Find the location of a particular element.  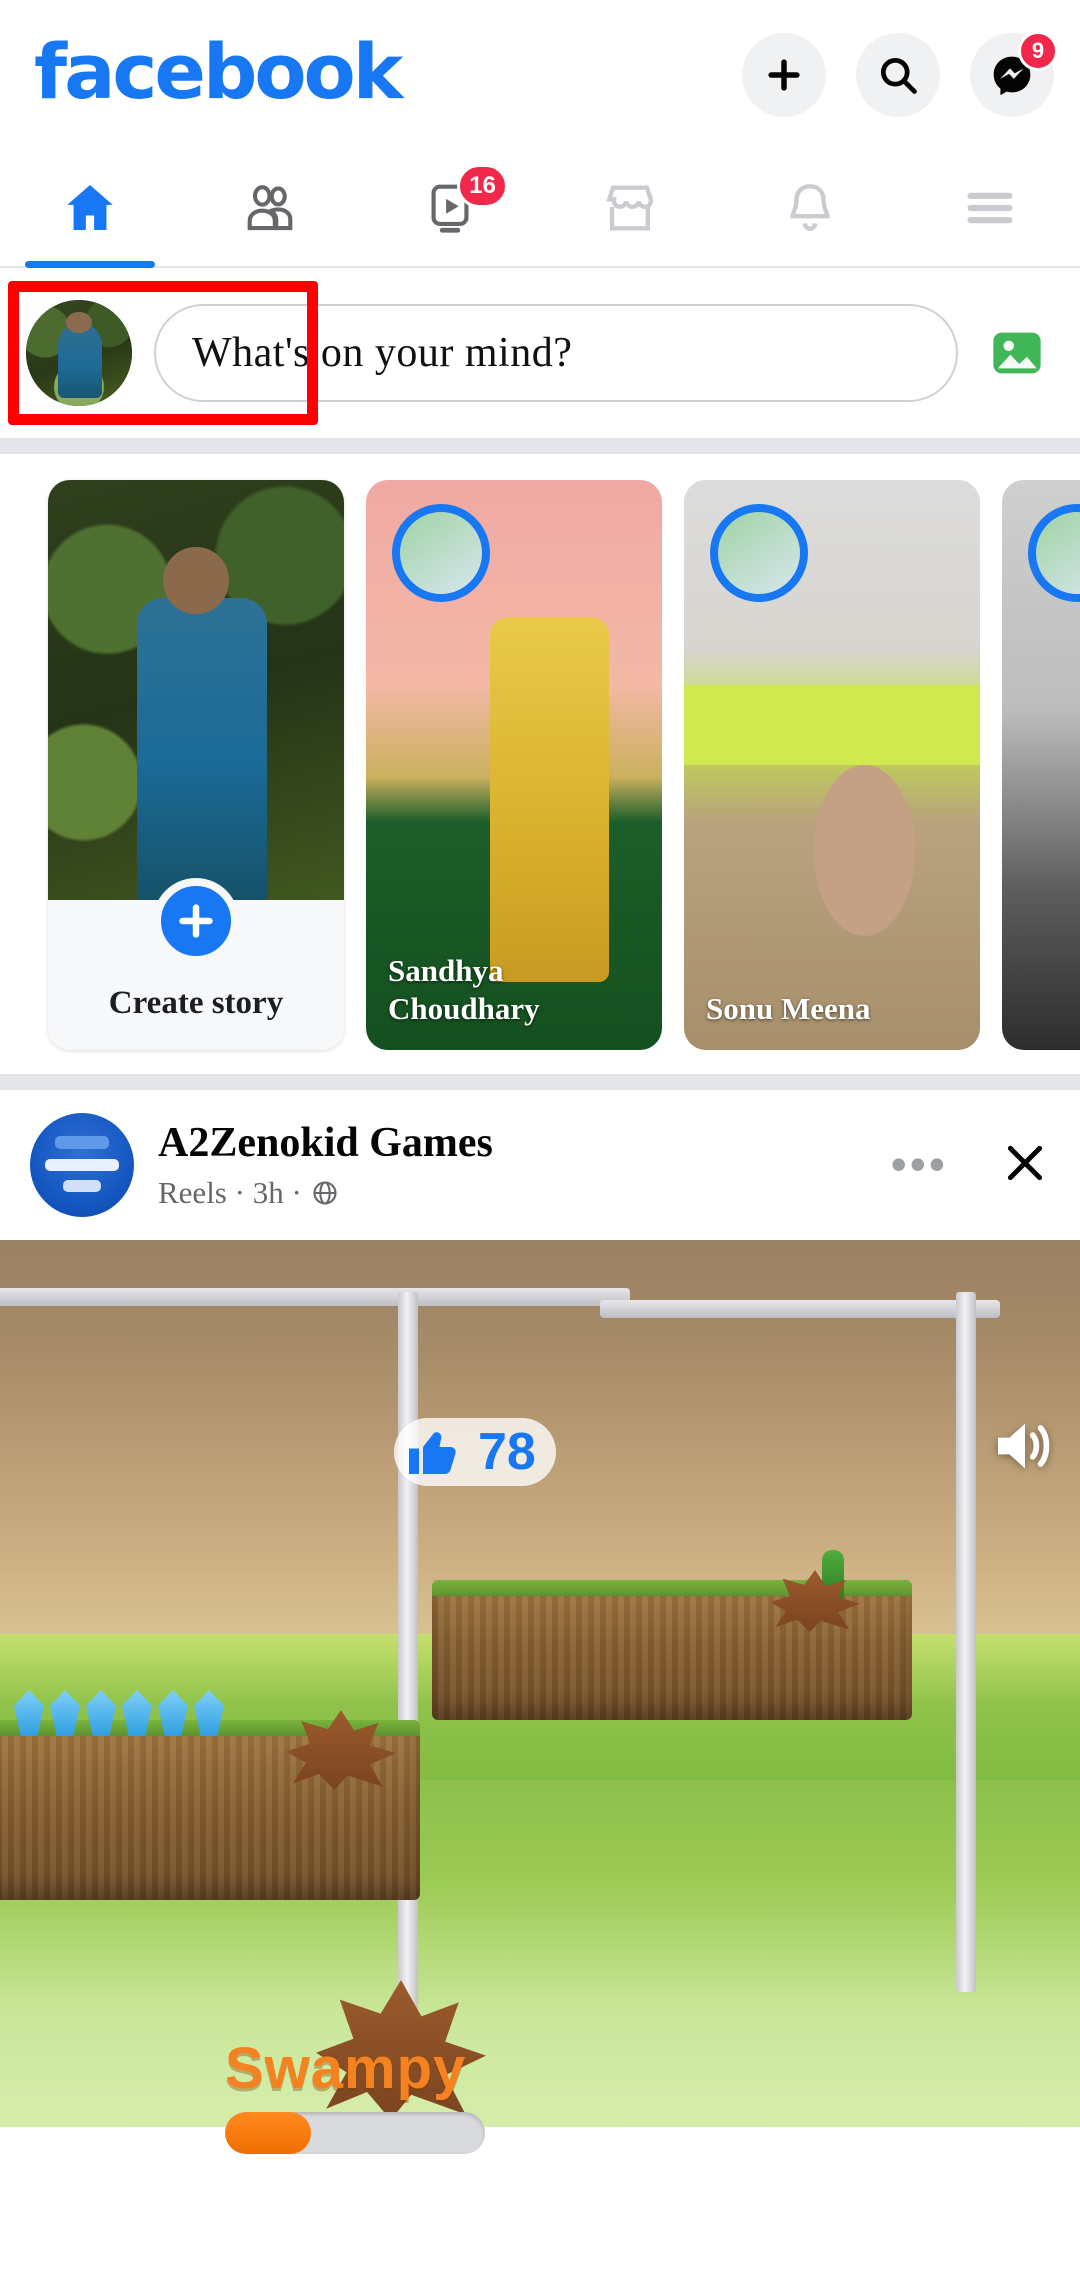

story-name: Sonu Meena is located at coordinates (788, 1009).